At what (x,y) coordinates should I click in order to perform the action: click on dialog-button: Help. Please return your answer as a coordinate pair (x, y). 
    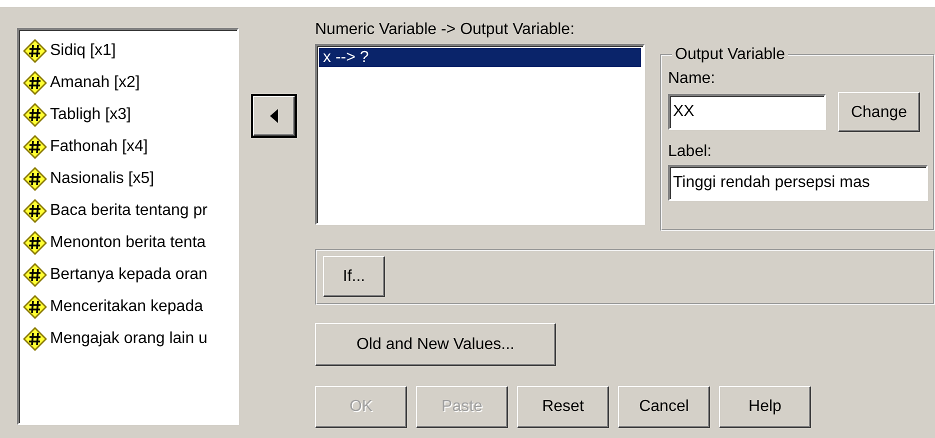
    Looking at the image, I should click on (765, 407).